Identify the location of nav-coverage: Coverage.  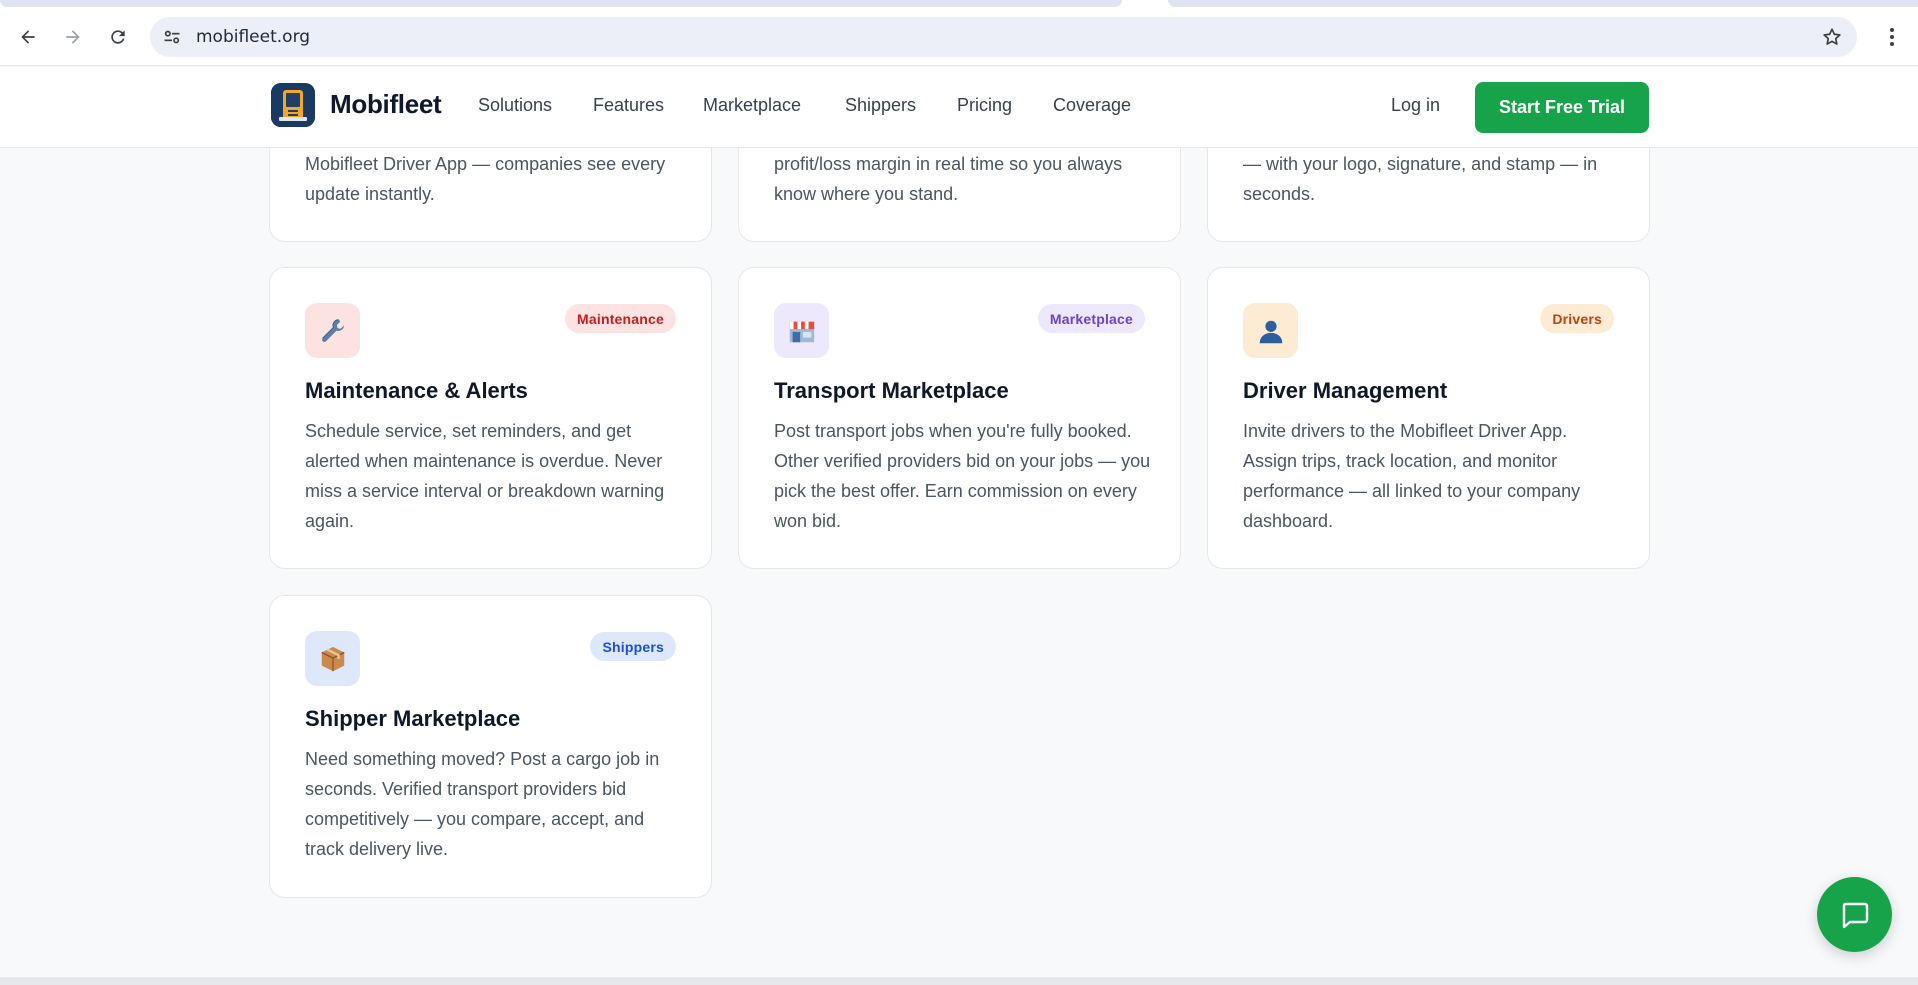
(1092, 105).